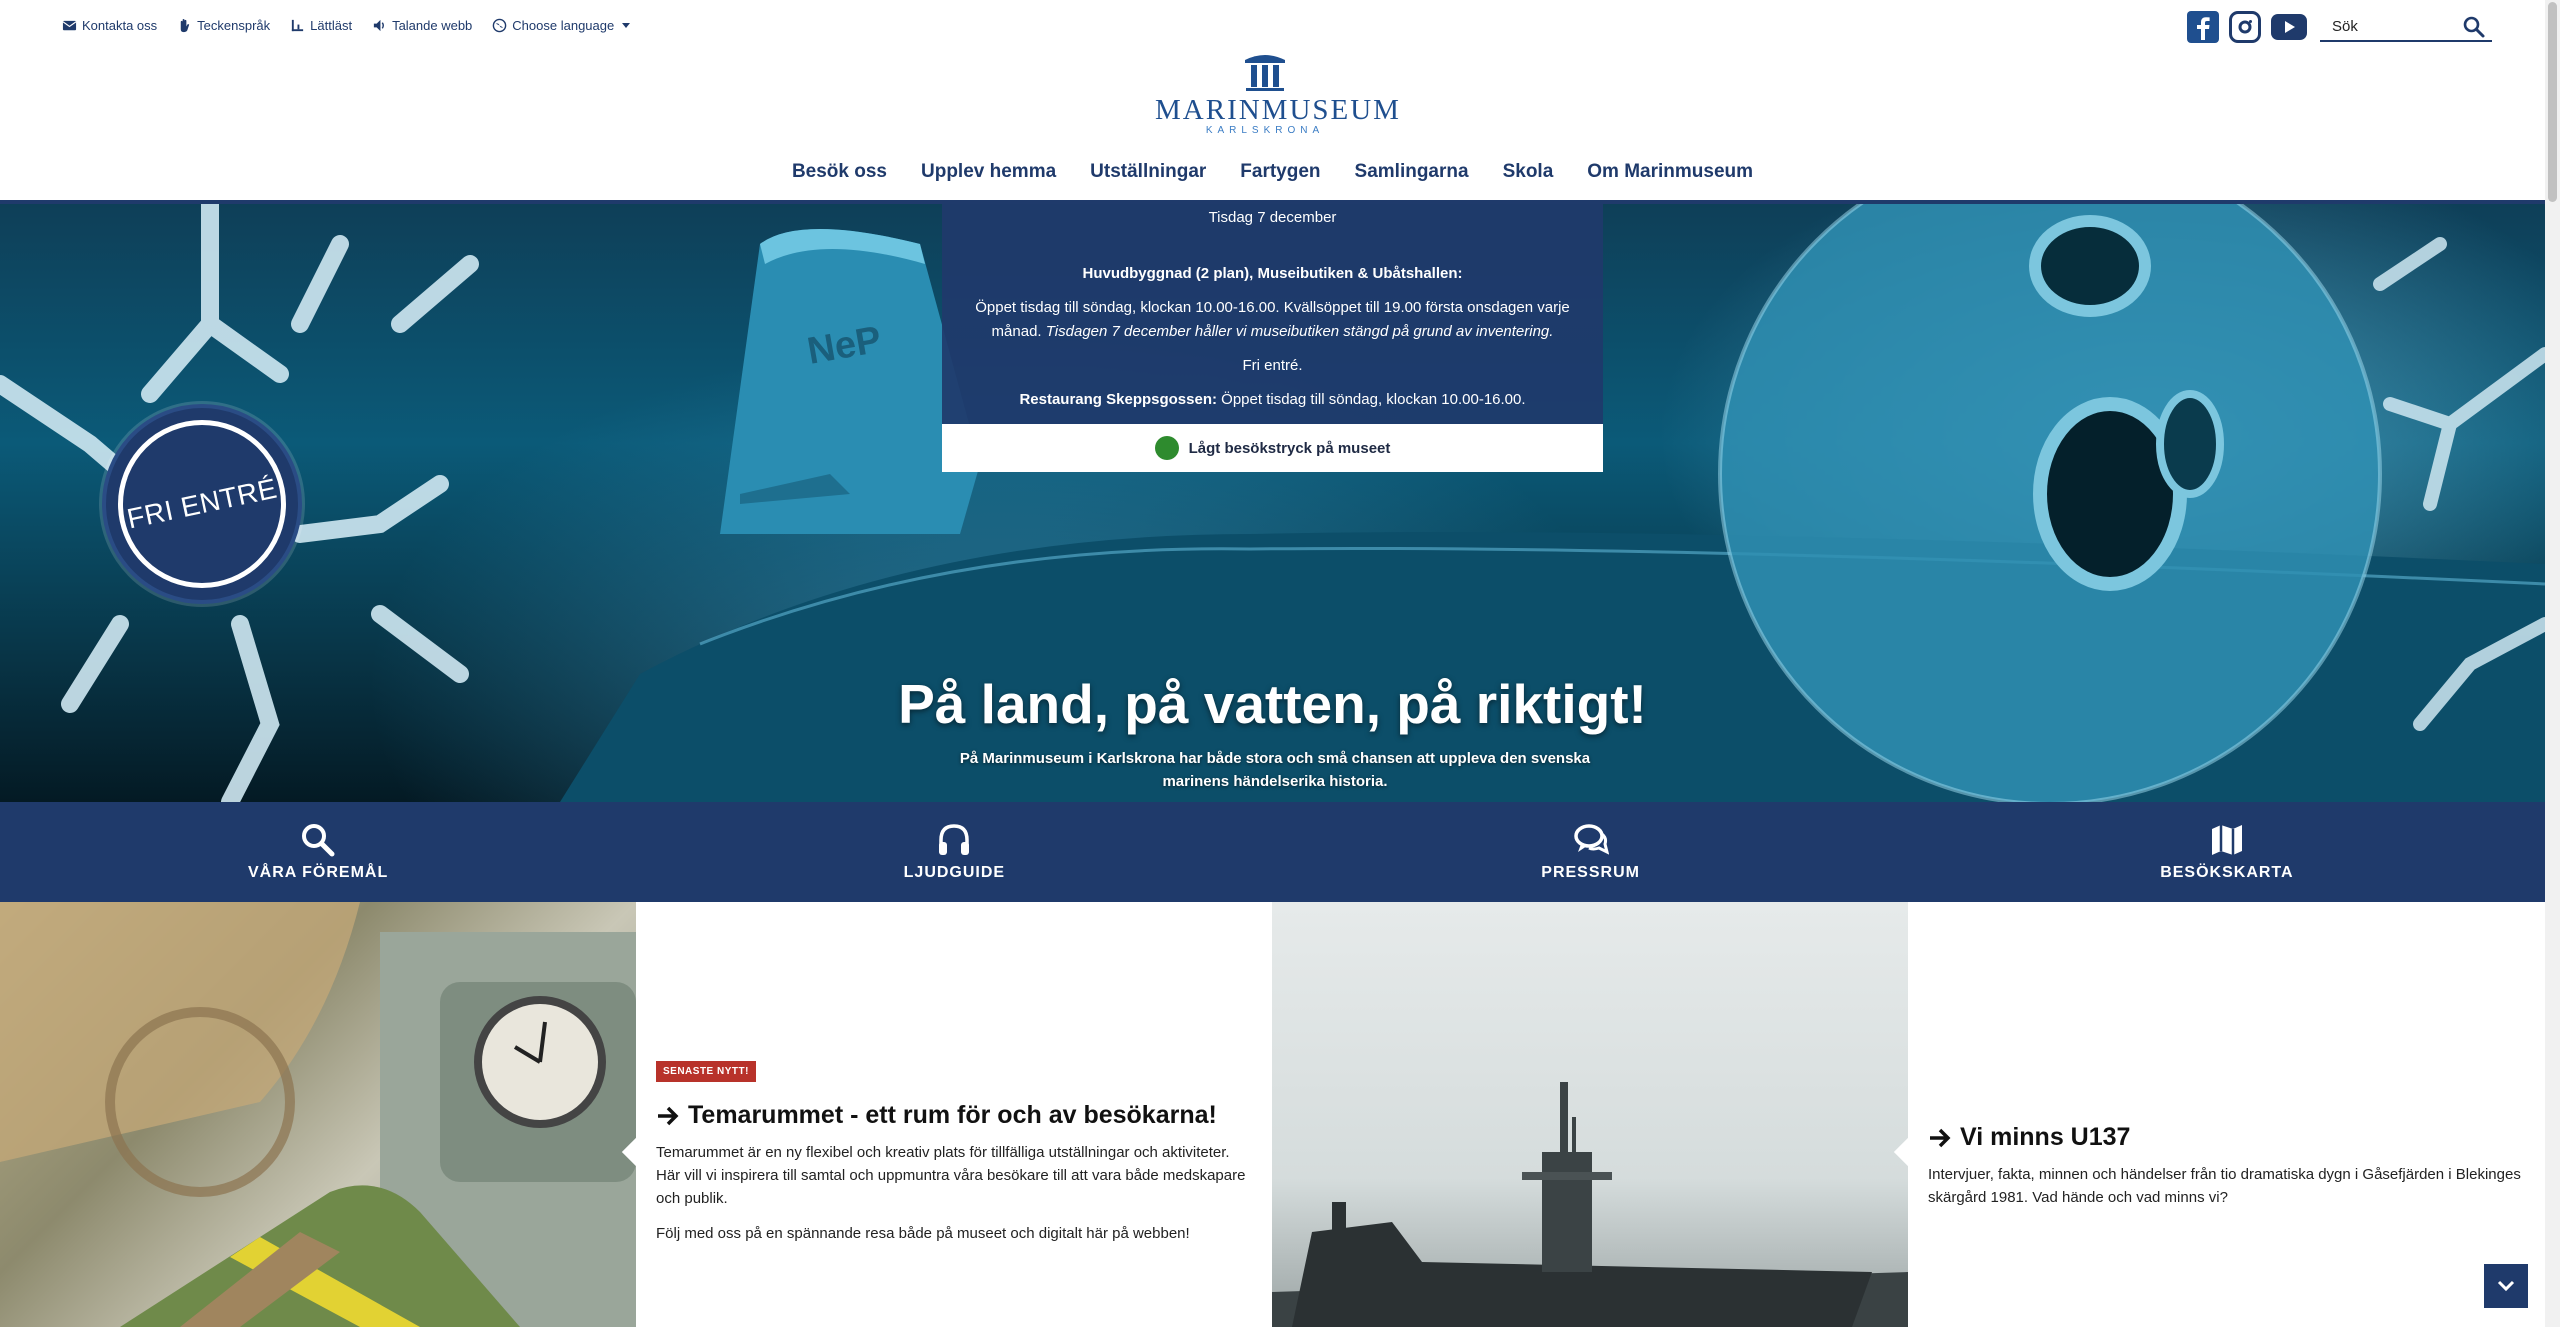 The width and height of the screenshot is (2560, 1327). What do you see at coordinates (1590, 872) in the screenshot?
I see `quick-link-label: PRESSRUM` at bounding box center [1590, 872].